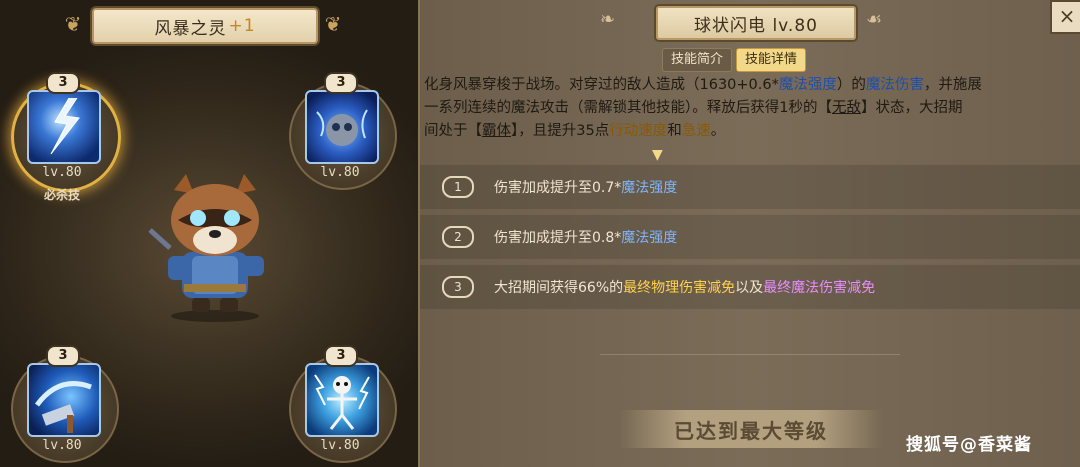  What do you see at coordinates (894, 85) in the screenshot?
I see `desc-magic-damage: 魔法伤害` at bounding box center [894, 85].